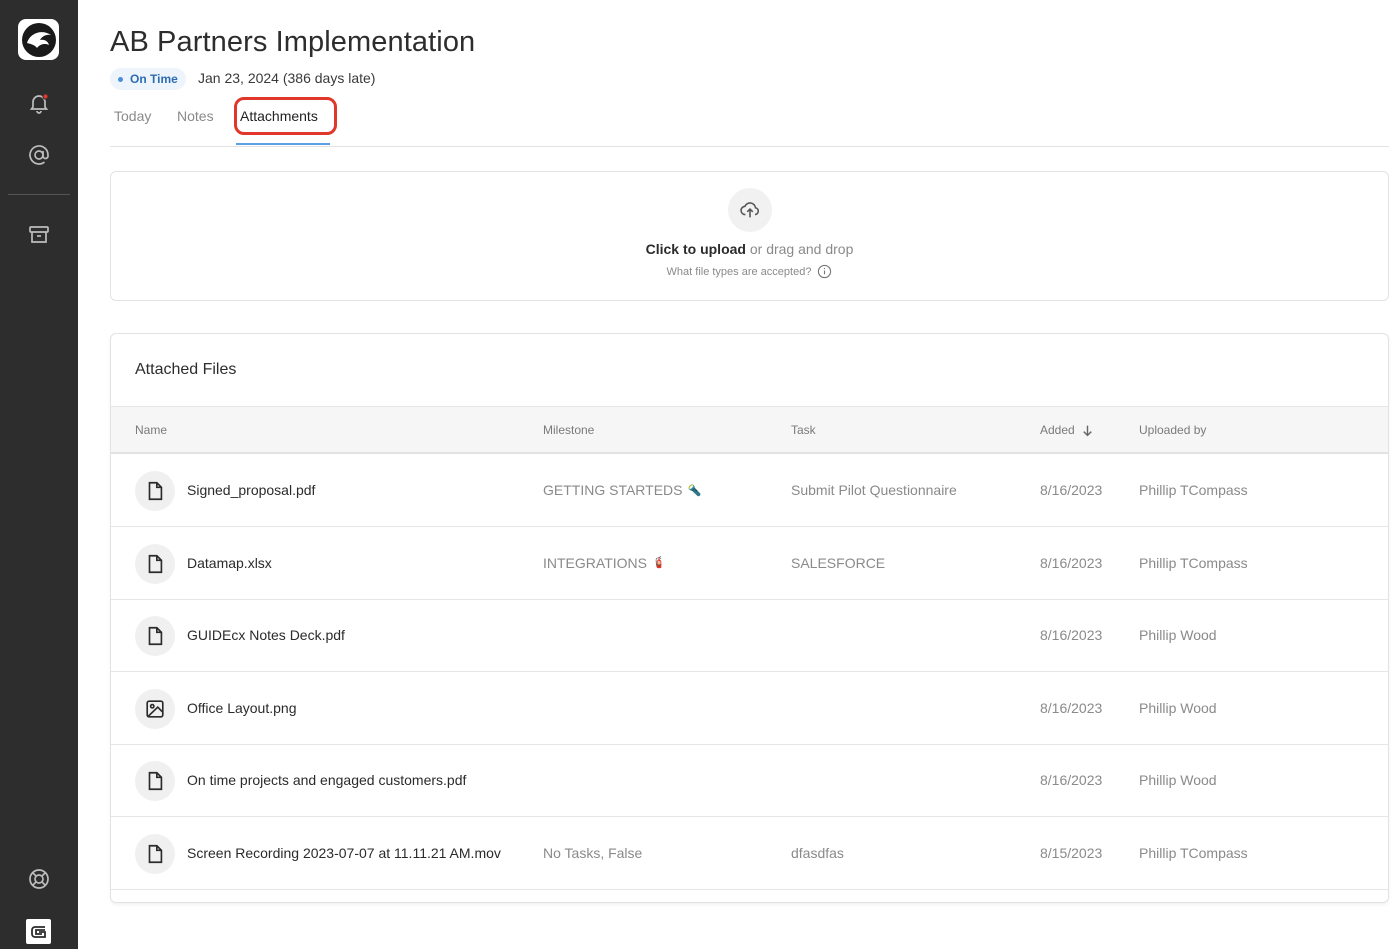  I want to click on column-header-added-label: Added, so click(1057, 430).